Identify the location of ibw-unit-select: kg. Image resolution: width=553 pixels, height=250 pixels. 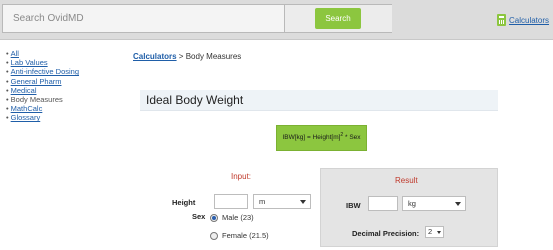
(434, 203).